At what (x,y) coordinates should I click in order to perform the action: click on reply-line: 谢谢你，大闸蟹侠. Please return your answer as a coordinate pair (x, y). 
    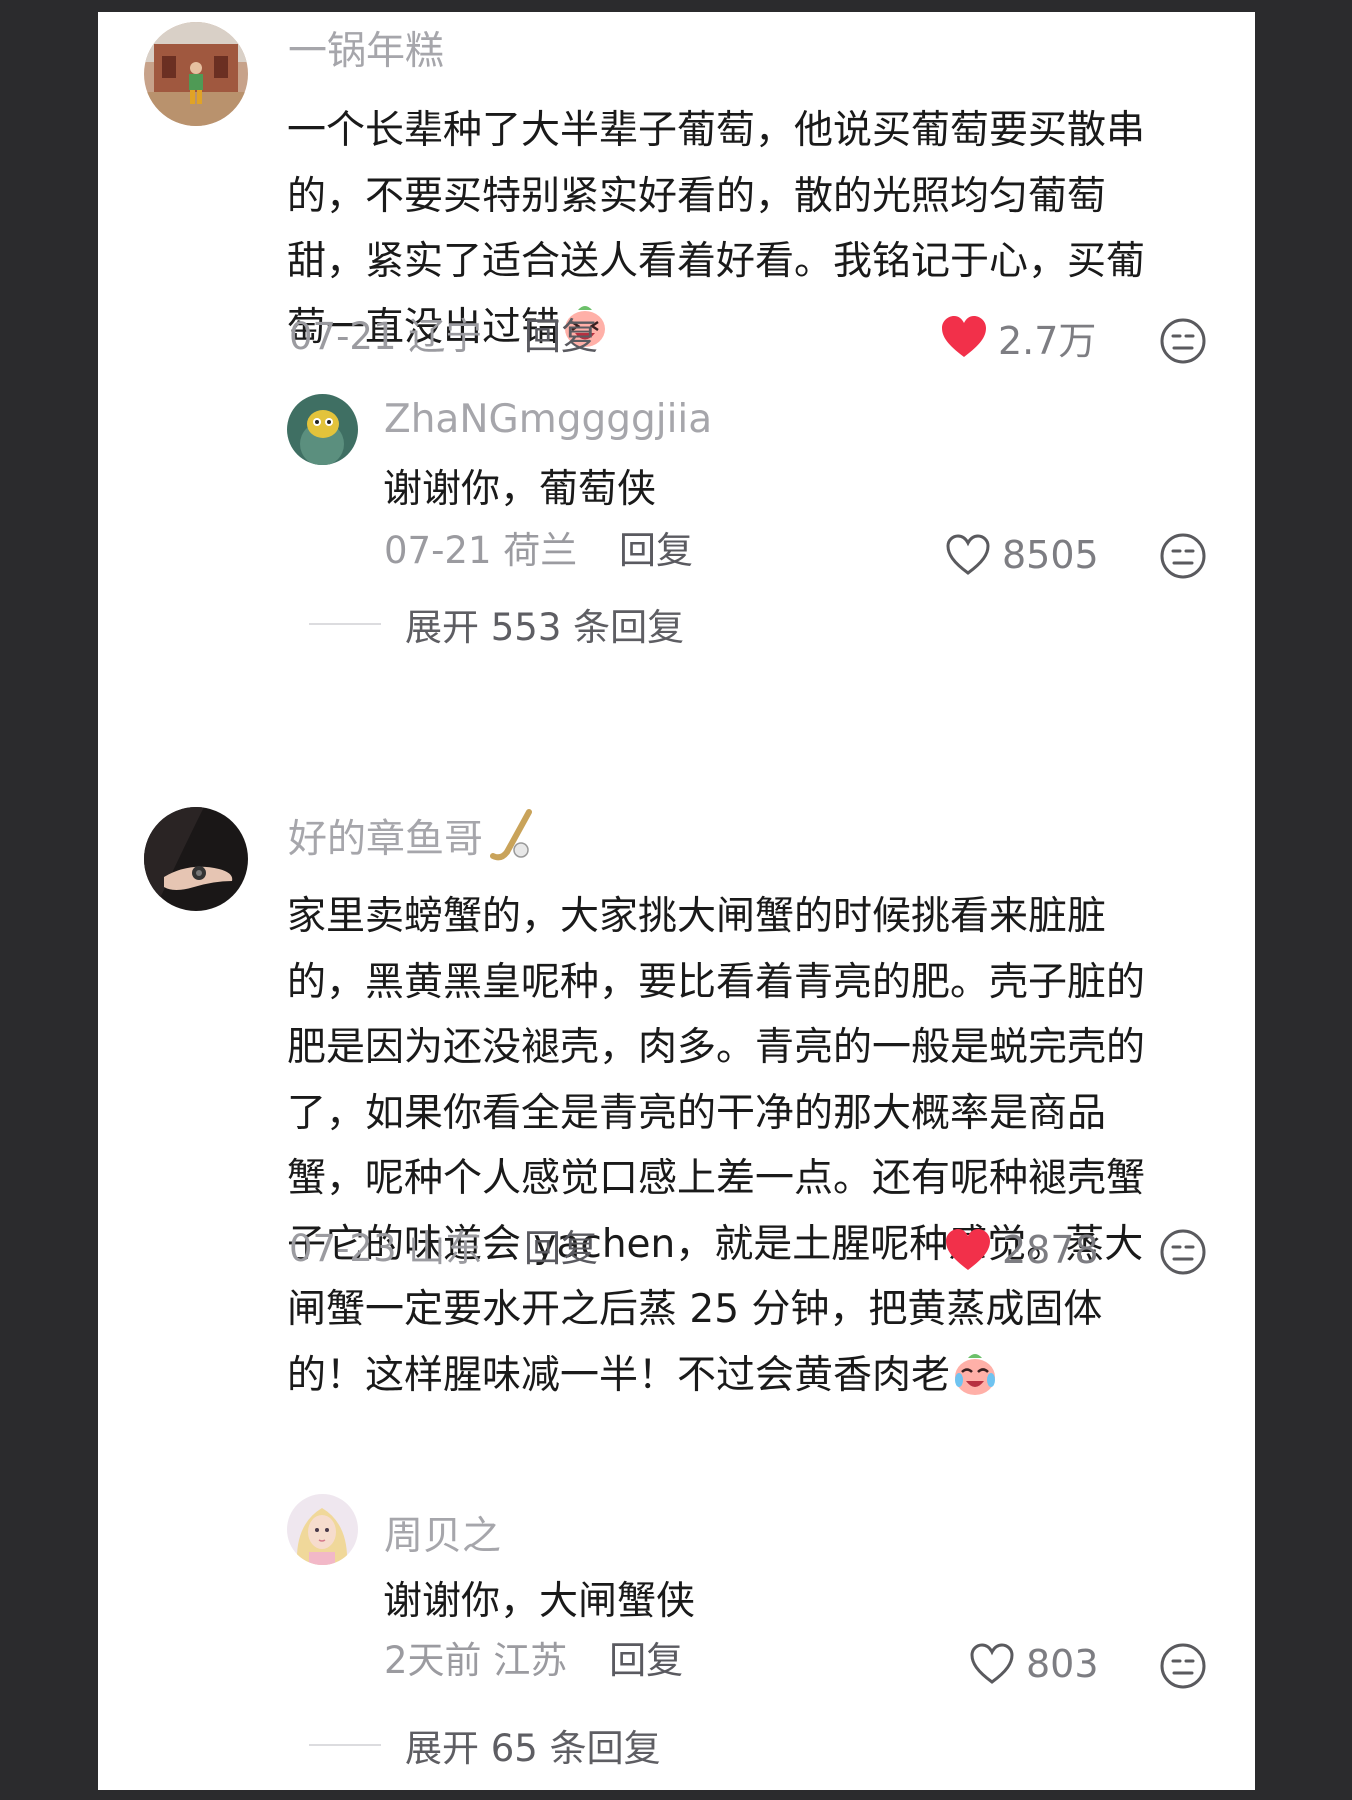
    Looking at the image, I should click on (539, 1601).